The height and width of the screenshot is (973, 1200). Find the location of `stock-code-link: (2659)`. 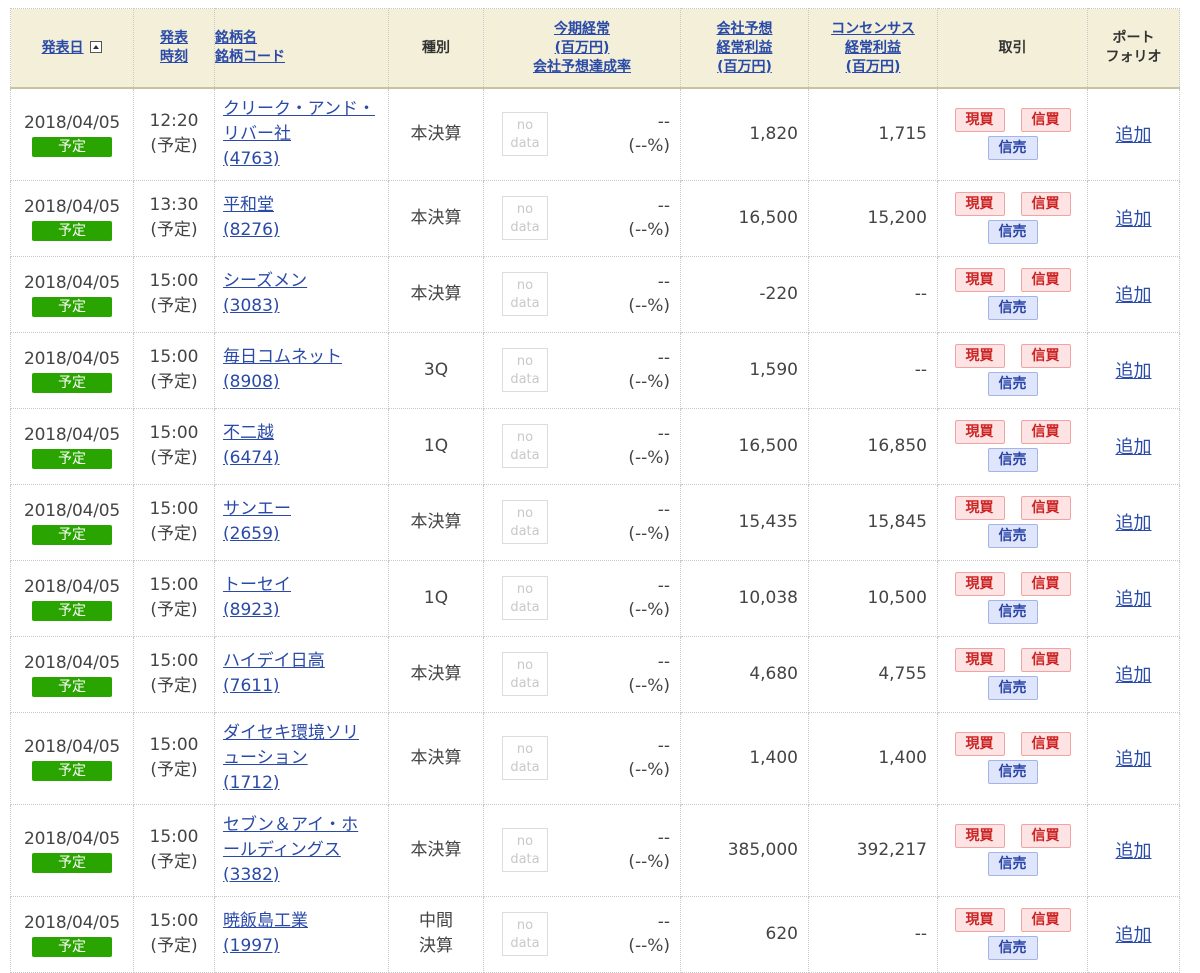

stock-code-link: (2659) is located at coordinates (251, 534).